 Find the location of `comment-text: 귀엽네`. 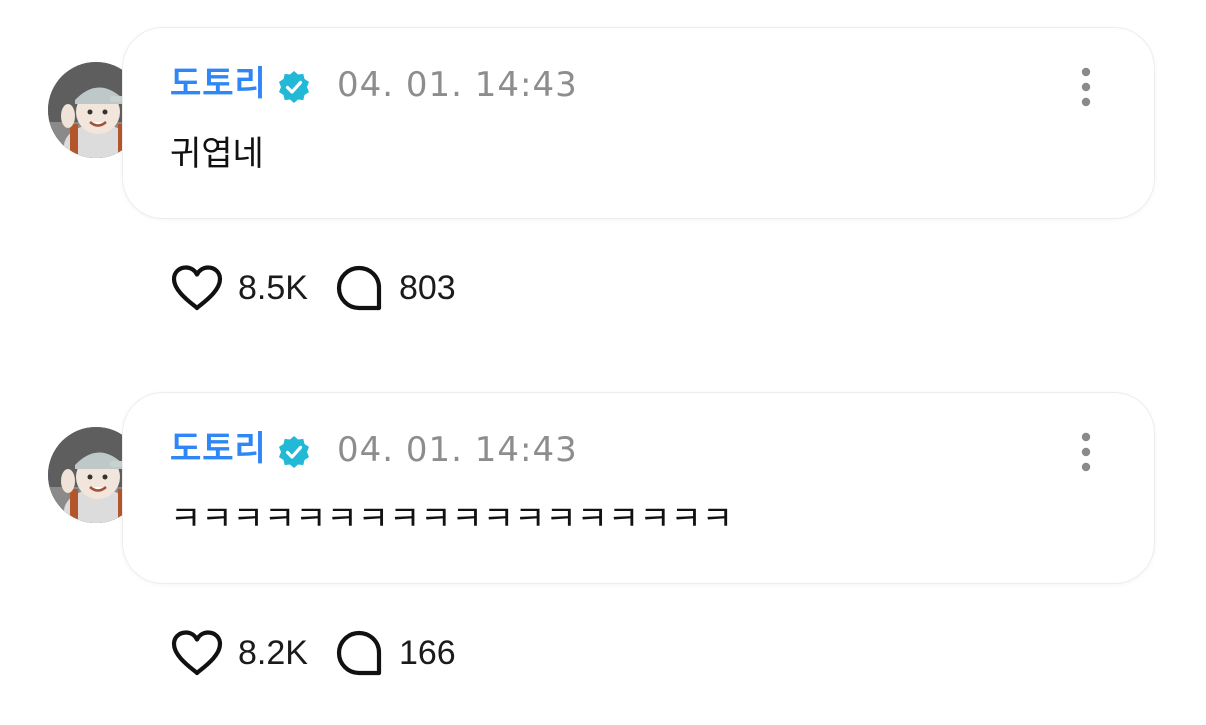

comment-text: 귀엽네 is located at coordinates (217, 154).